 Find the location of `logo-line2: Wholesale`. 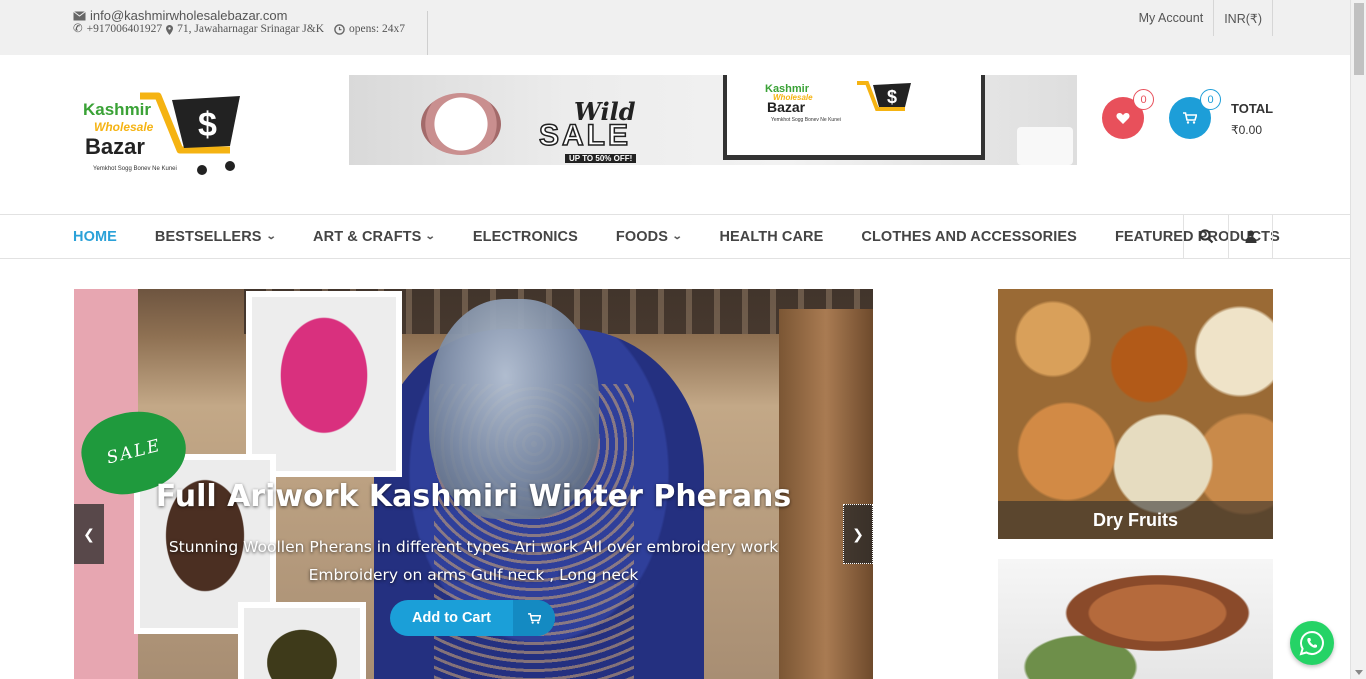

logo-line2: Wholesale is located at coordinates (124, 127).